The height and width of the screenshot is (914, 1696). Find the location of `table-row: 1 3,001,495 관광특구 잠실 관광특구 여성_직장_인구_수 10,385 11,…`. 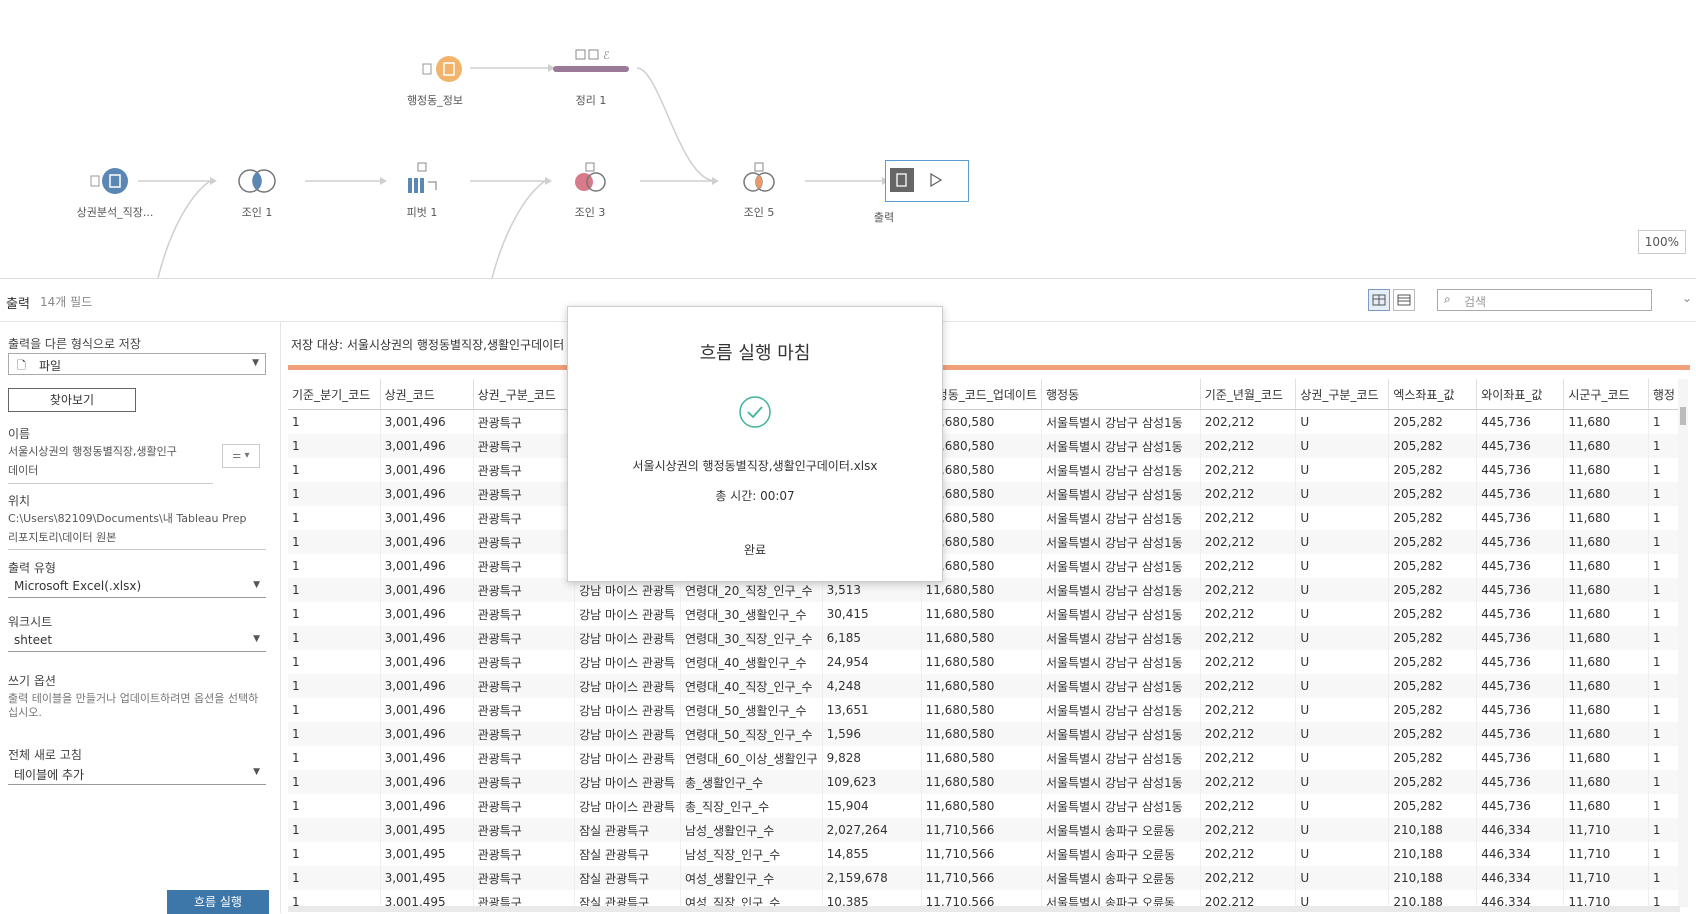

table-row: 1 3,001,495 관광특구 잠실 관광특구 여성_직장_인구_수 10,385 11,… is located at coordinates (984, 898).